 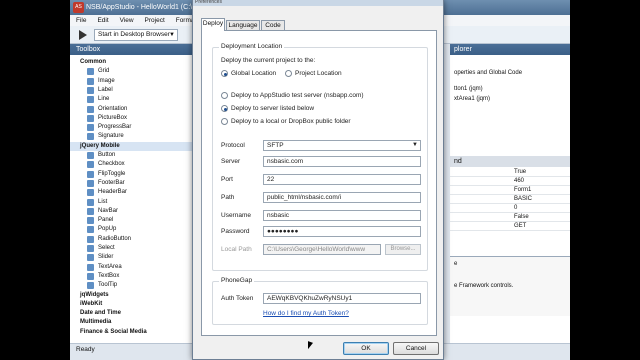 What do you see at coordinates (134, 276) in the screenshot?
I see `toolbox-item: TextBox` at bounding box center [134, 276].